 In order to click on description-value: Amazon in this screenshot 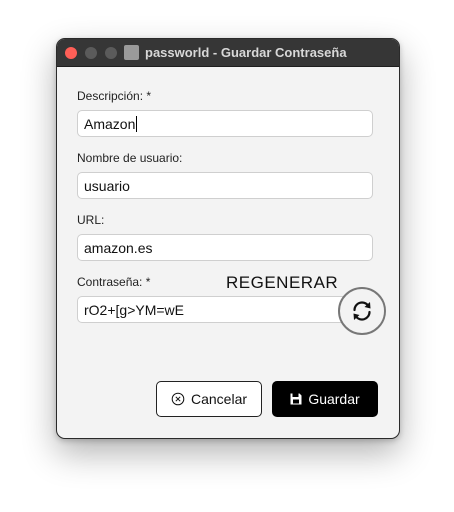, I will do `click(110, 124)`.